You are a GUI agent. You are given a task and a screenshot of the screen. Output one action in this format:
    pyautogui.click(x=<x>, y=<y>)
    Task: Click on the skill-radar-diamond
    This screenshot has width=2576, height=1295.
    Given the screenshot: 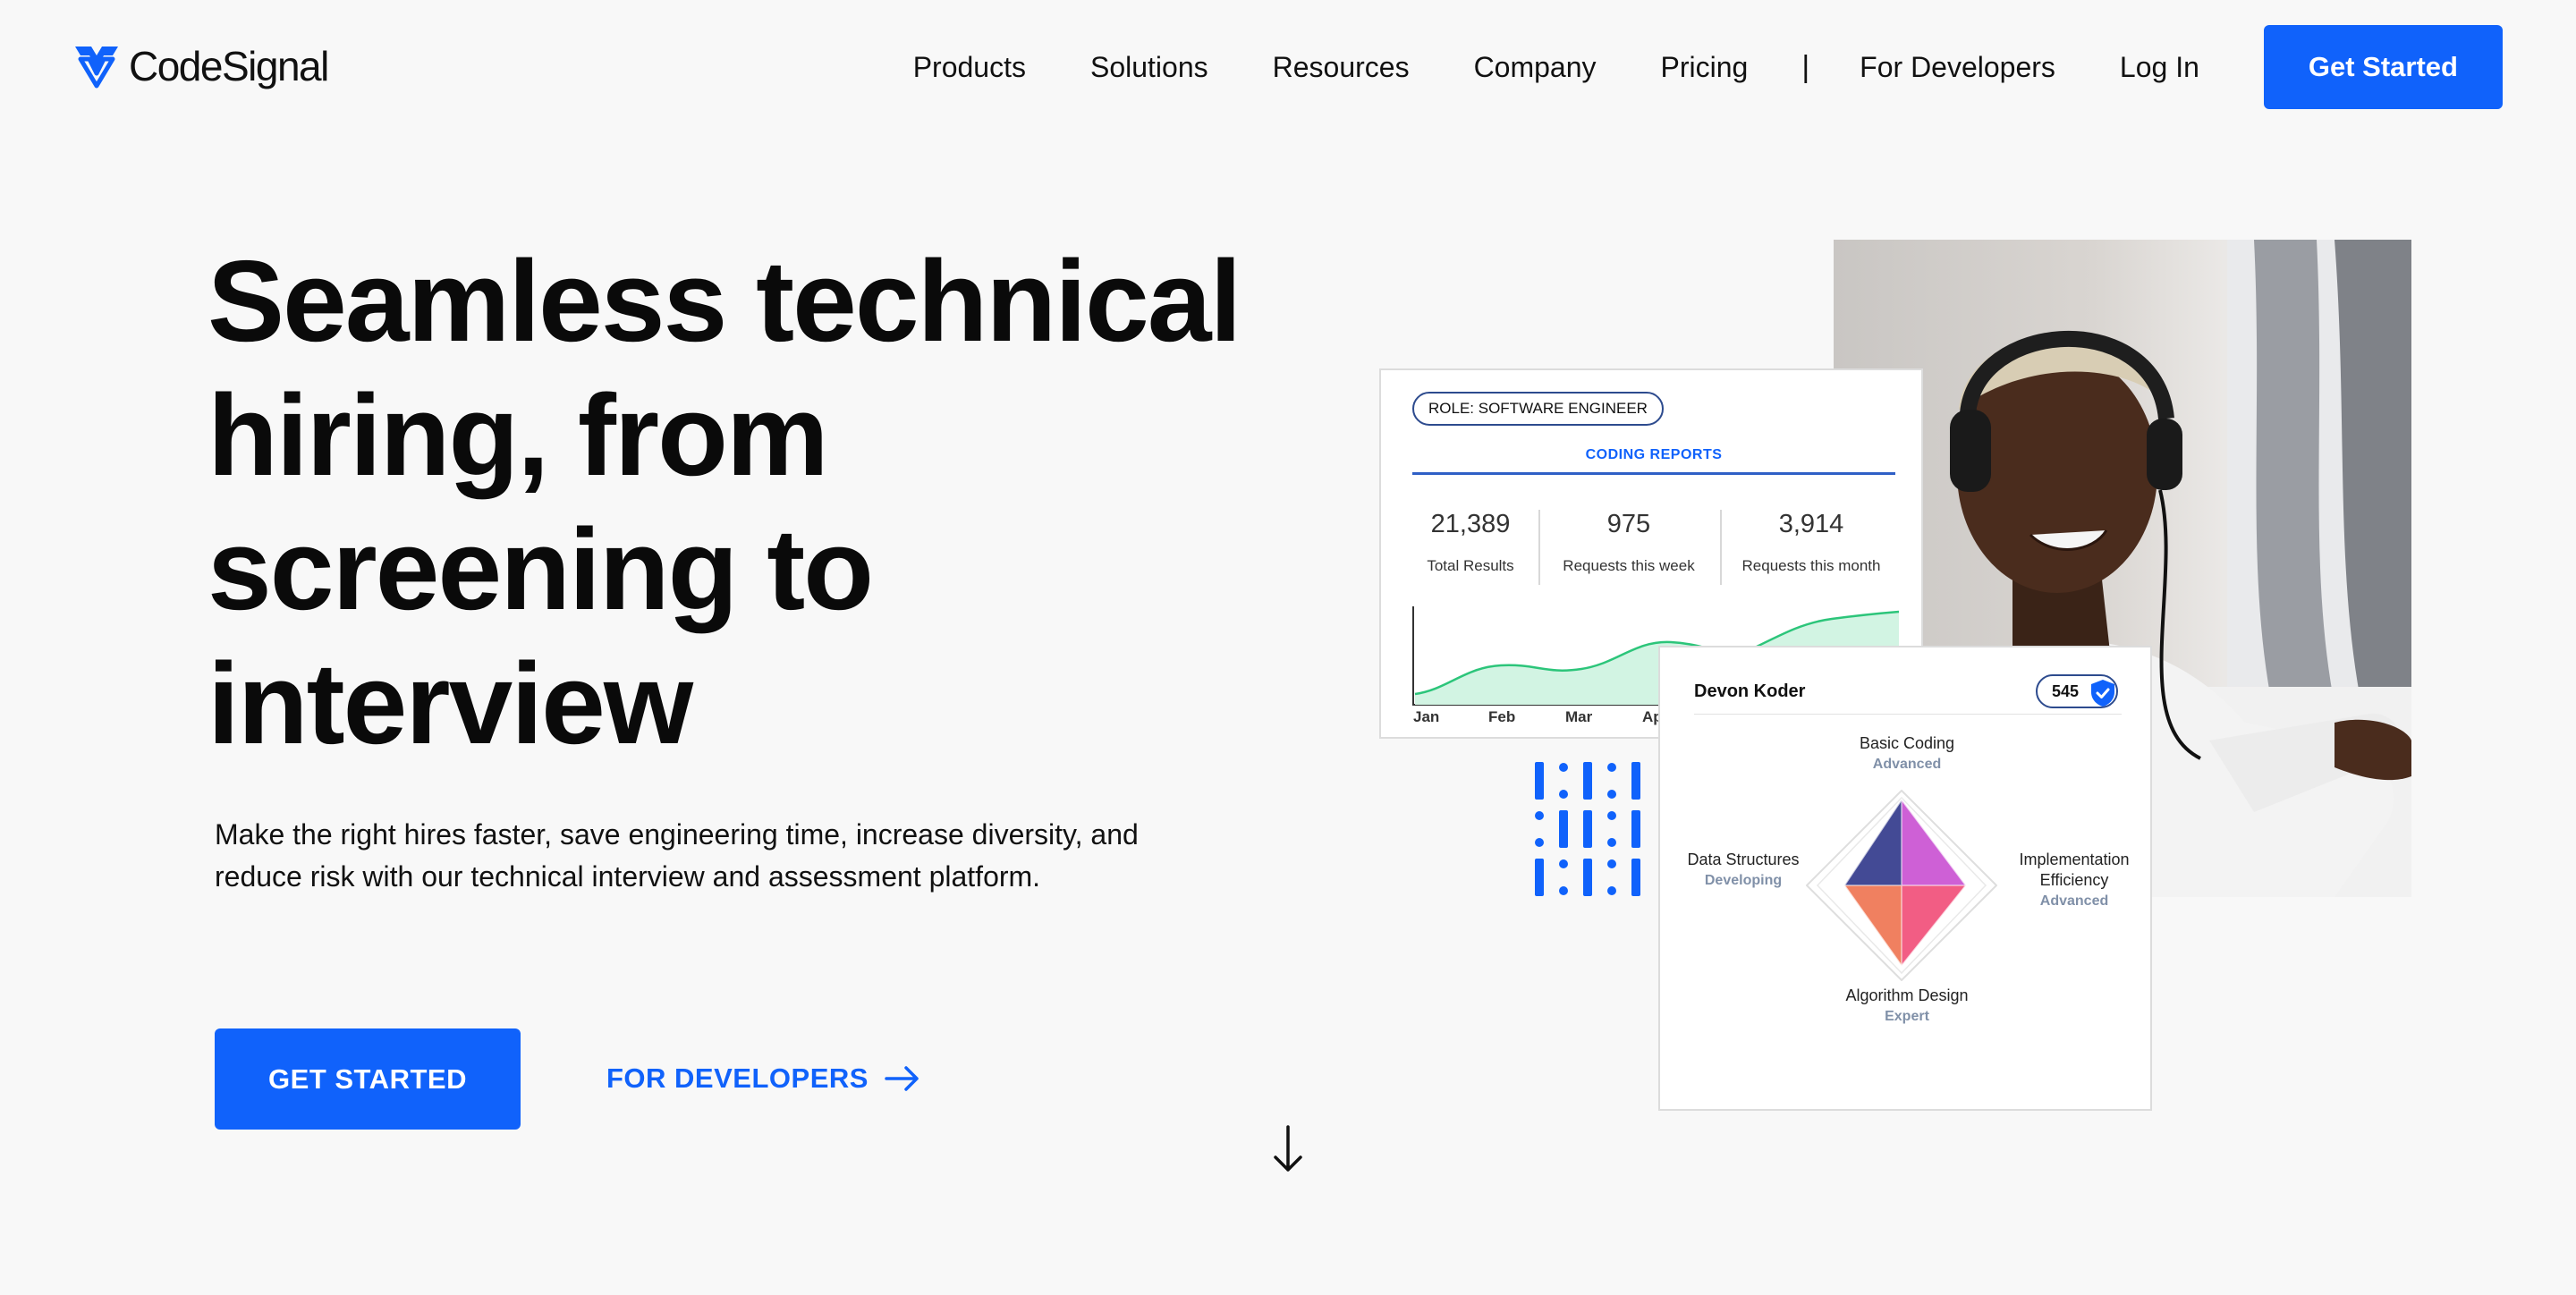 What is the action you would take?
    pyautogui.click(x=1901, y=885)
    